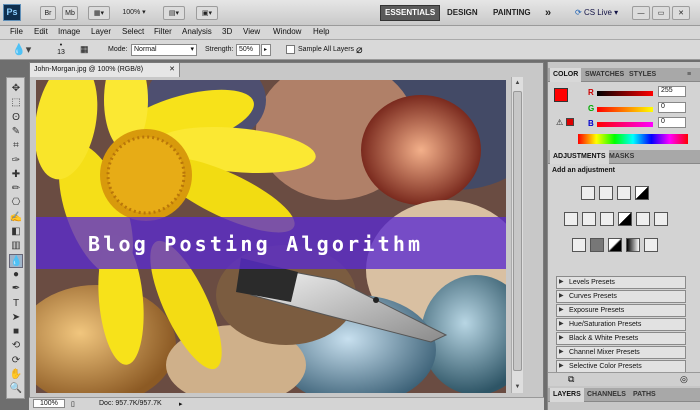 The height and width of the screenshot is (410, 700). I want to click on healing-tool-icon: ✚, so click(16, 175).